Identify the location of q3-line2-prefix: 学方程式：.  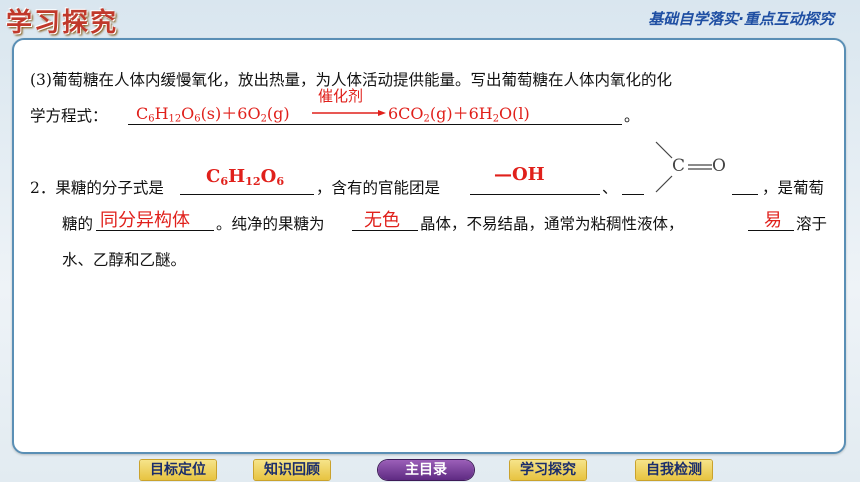
(69, 116).